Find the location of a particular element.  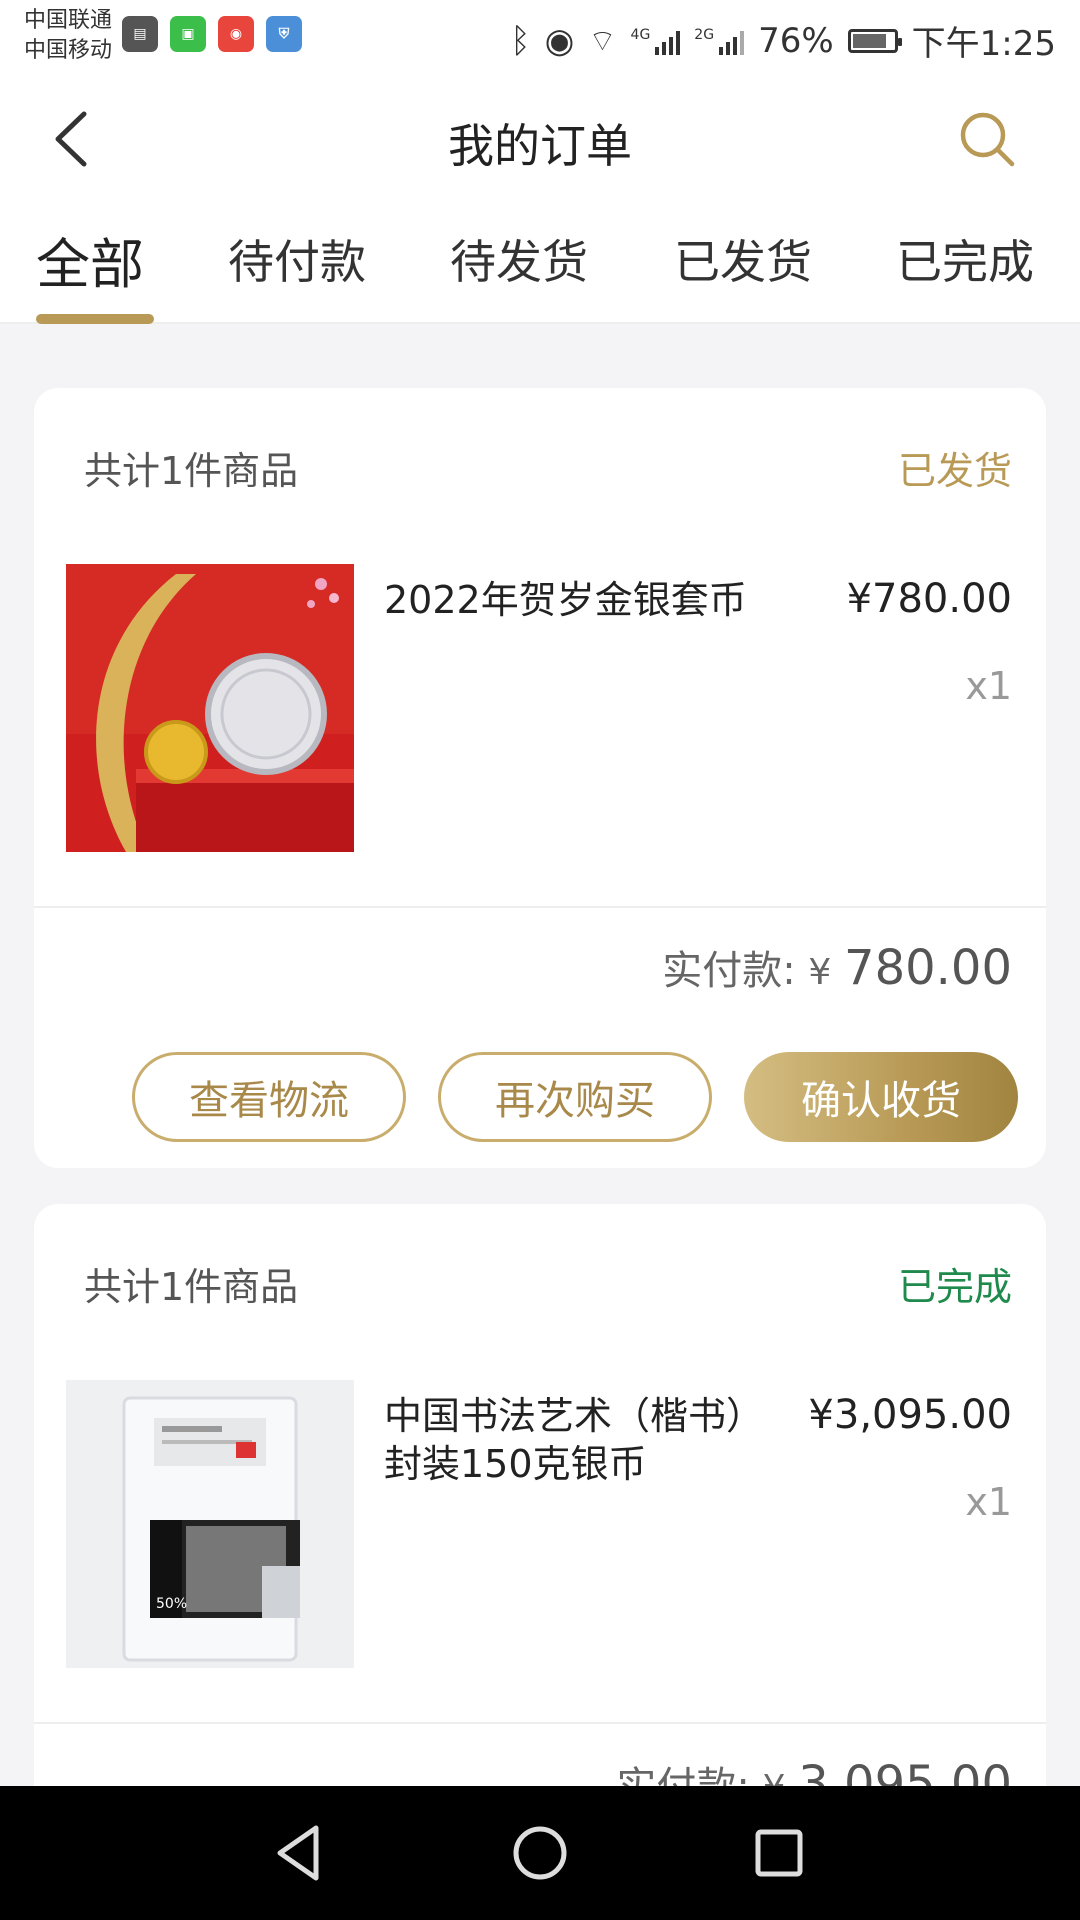

amount-paid-label: 实付款: is located at coordinates (729, 971).